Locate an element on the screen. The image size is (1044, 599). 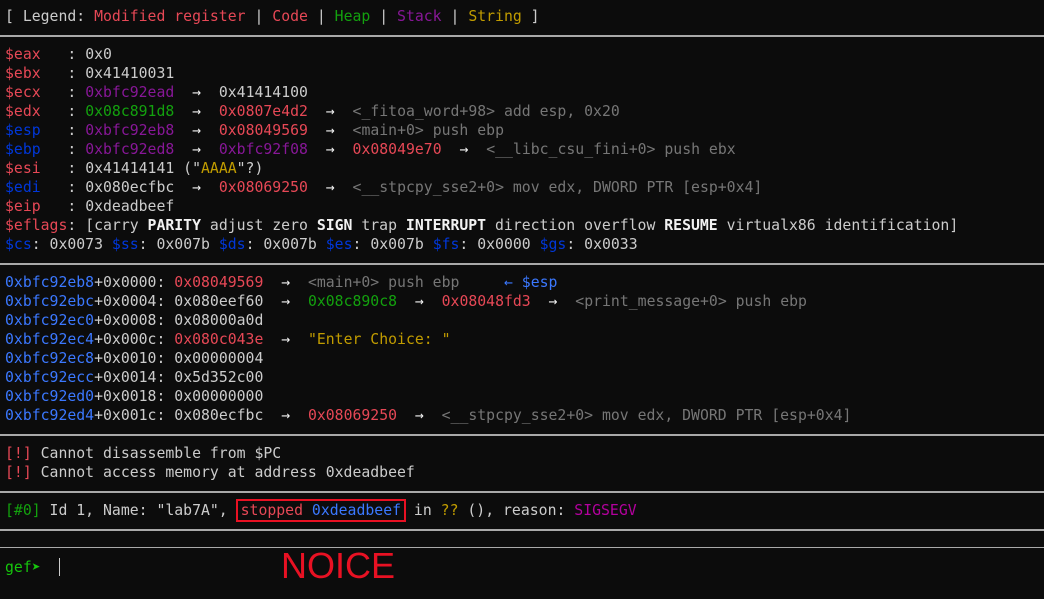
register-value: 0x0 is located at coordinates (98, 54).